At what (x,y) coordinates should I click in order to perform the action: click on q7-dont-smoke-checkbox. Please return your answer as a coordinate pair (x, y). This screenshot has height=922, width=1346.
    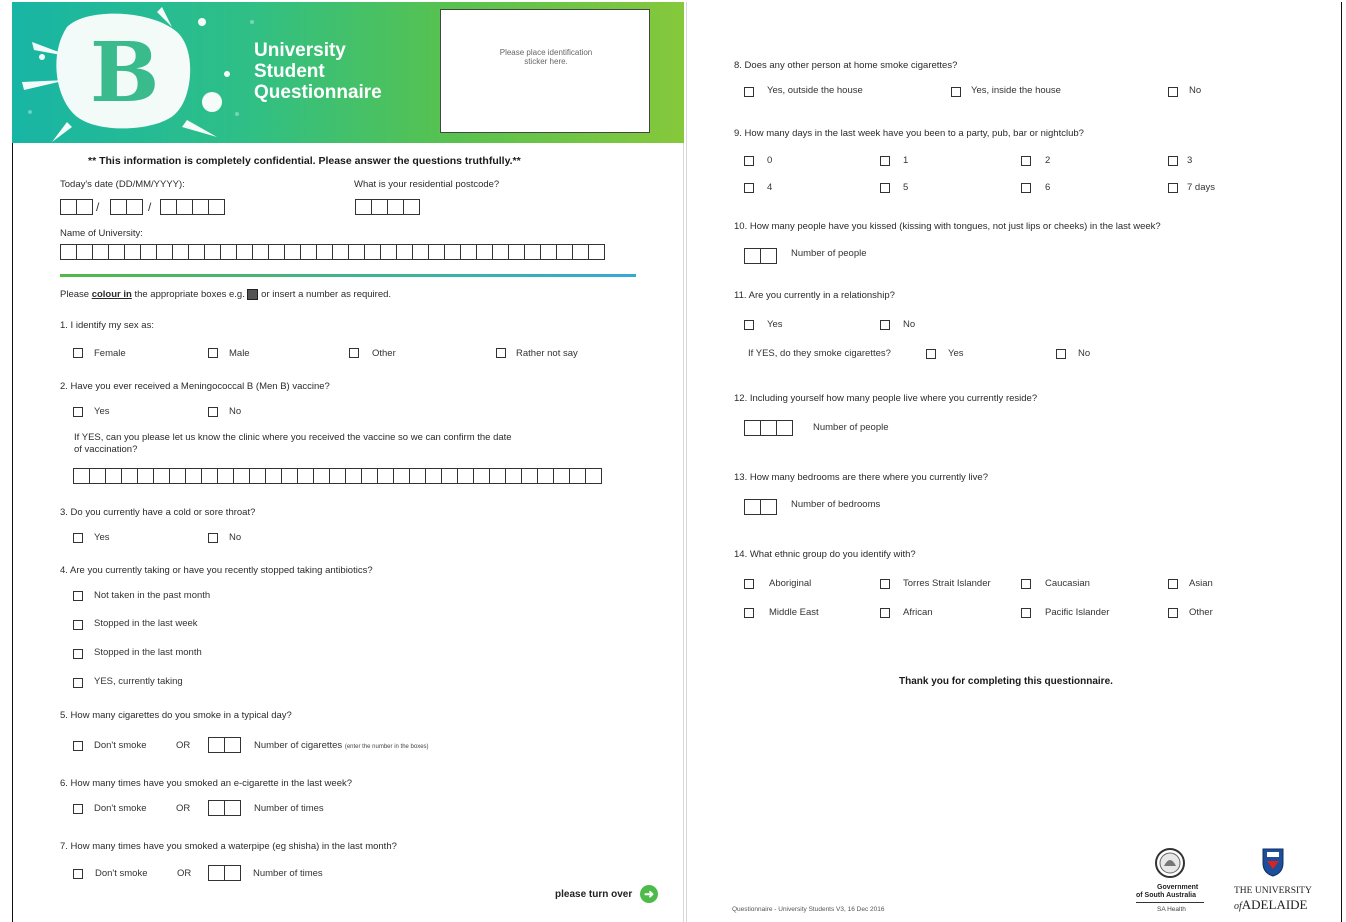
    Looking at the image, I should click on (78, 874).